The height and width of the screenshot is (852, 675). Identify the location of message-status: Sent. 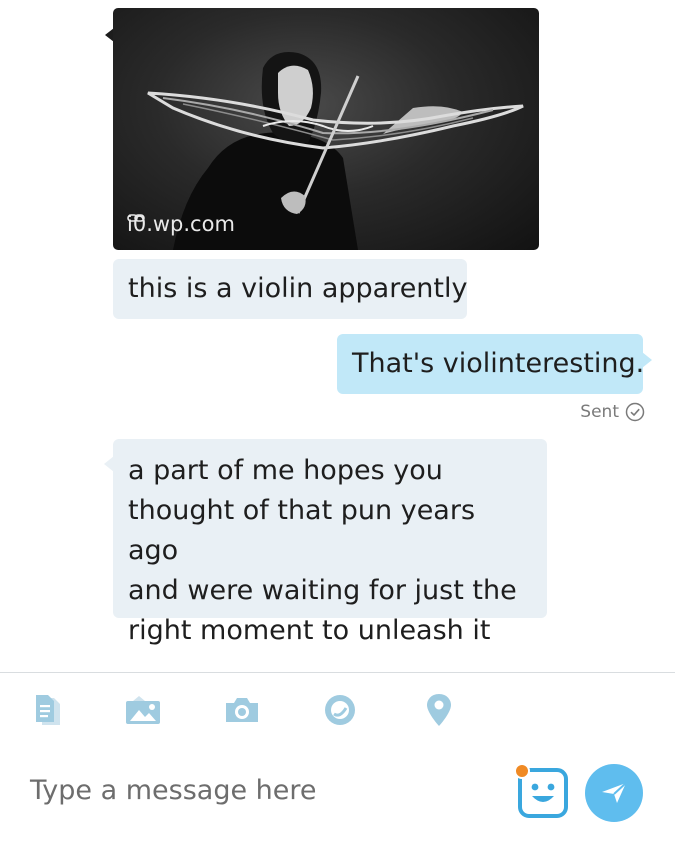
(612, 412).